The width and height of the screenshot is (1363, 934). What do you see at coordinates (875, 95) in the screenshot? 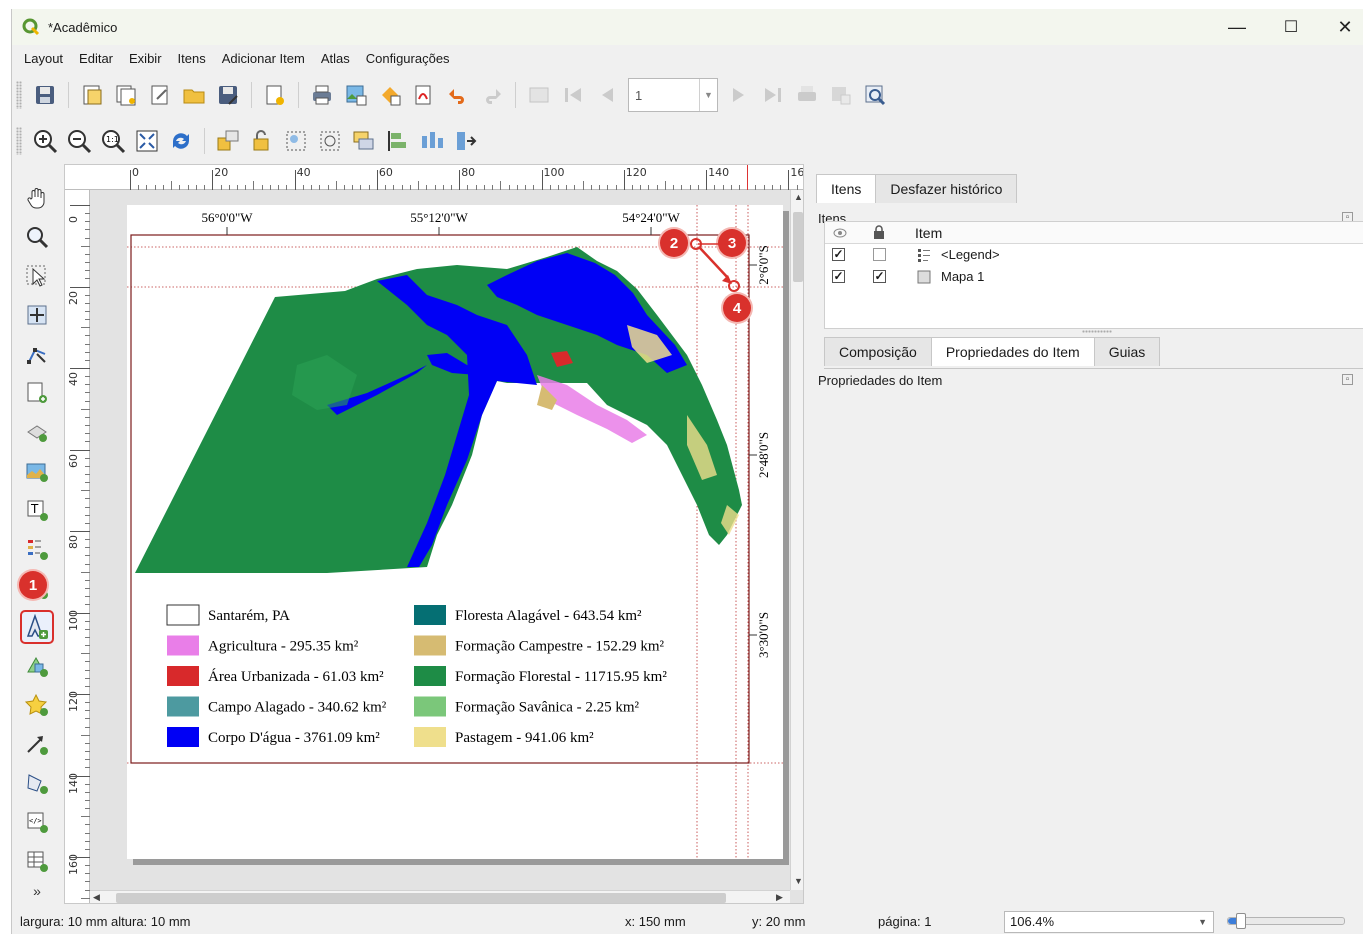
I see `atlas-settings-icon` at bounding box center [875, 95].